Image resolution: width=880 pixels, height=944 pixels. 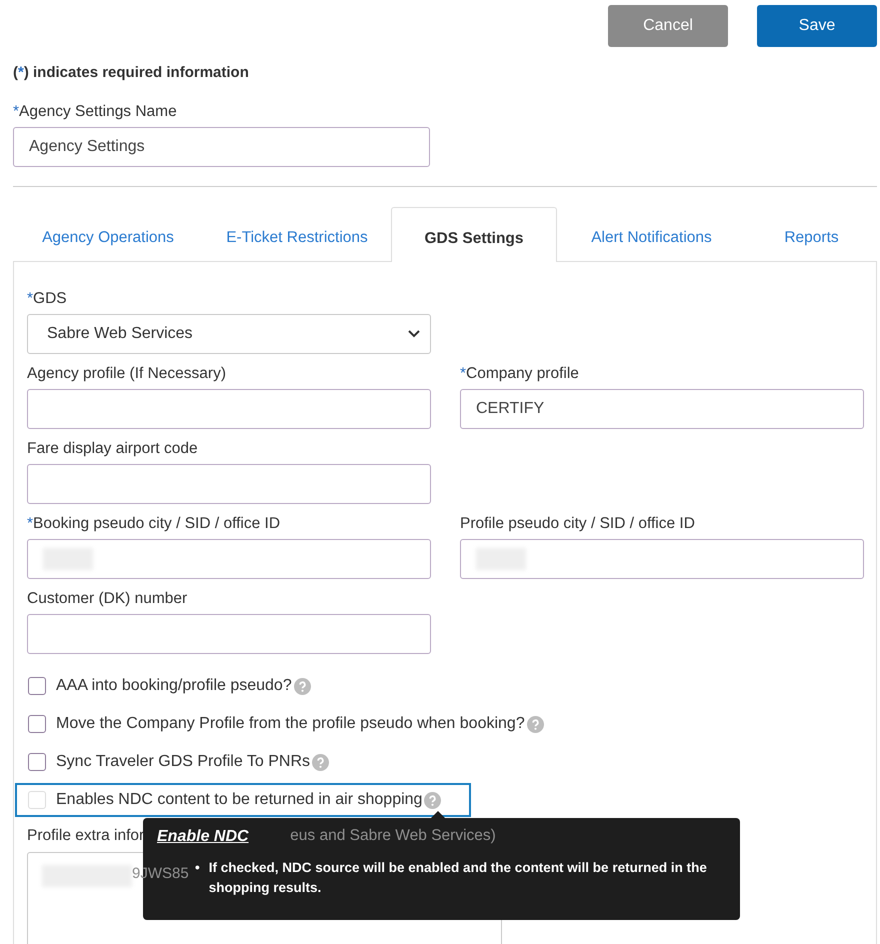 What do you see at coordinates (107, 599) in the screenshot?
I see `field-label: Customer (DK) number` at bounding box center [107, 599].